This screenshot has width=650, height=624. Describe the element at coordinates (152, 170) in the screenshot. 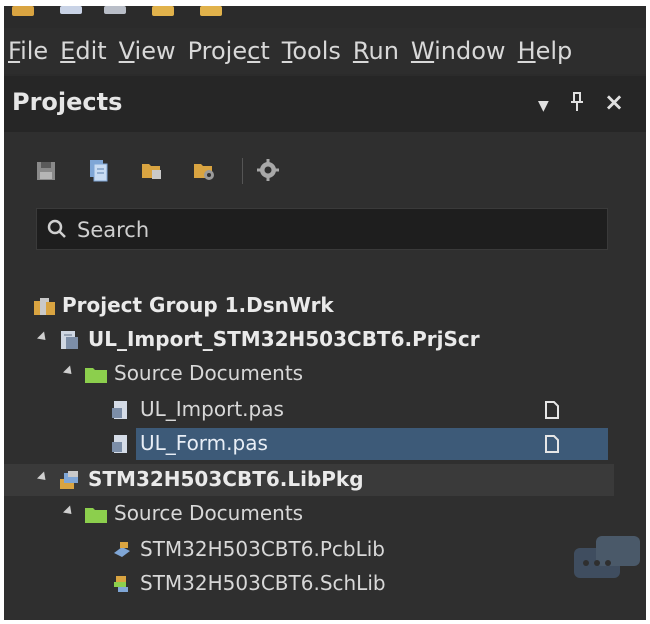

I see `open-folder-icon` at that location.